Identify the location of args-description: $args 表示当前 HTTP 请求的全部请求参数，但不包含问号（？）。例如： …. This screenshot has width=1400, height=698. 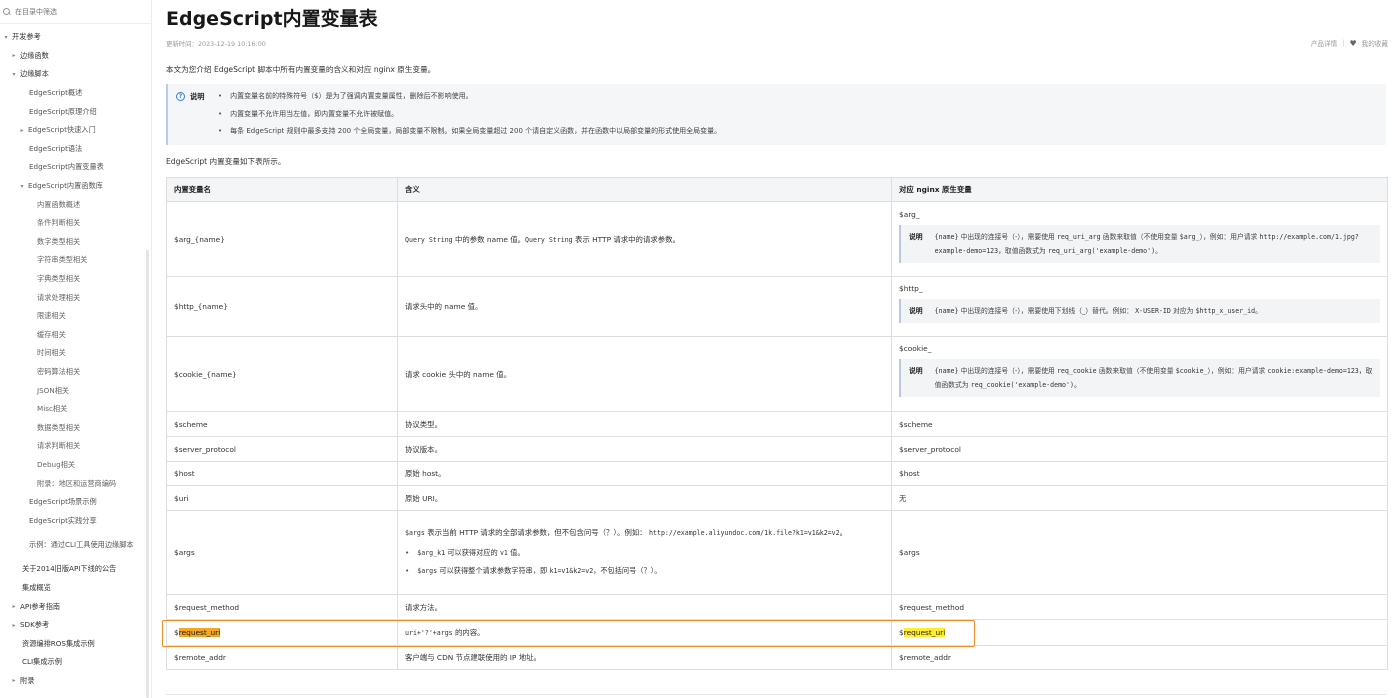
(644, 533).